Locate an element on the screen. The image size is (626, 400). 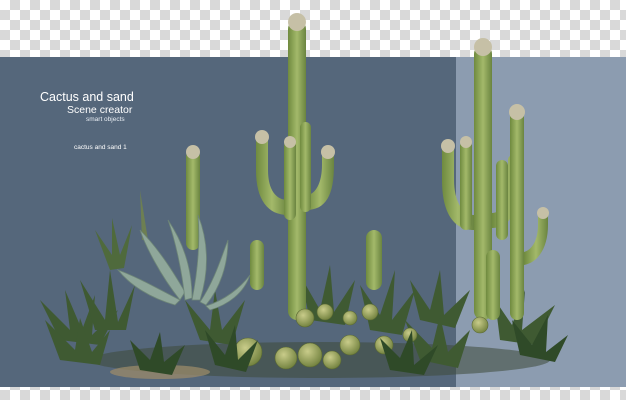
agave-plant is located at coordinates (183, 262).